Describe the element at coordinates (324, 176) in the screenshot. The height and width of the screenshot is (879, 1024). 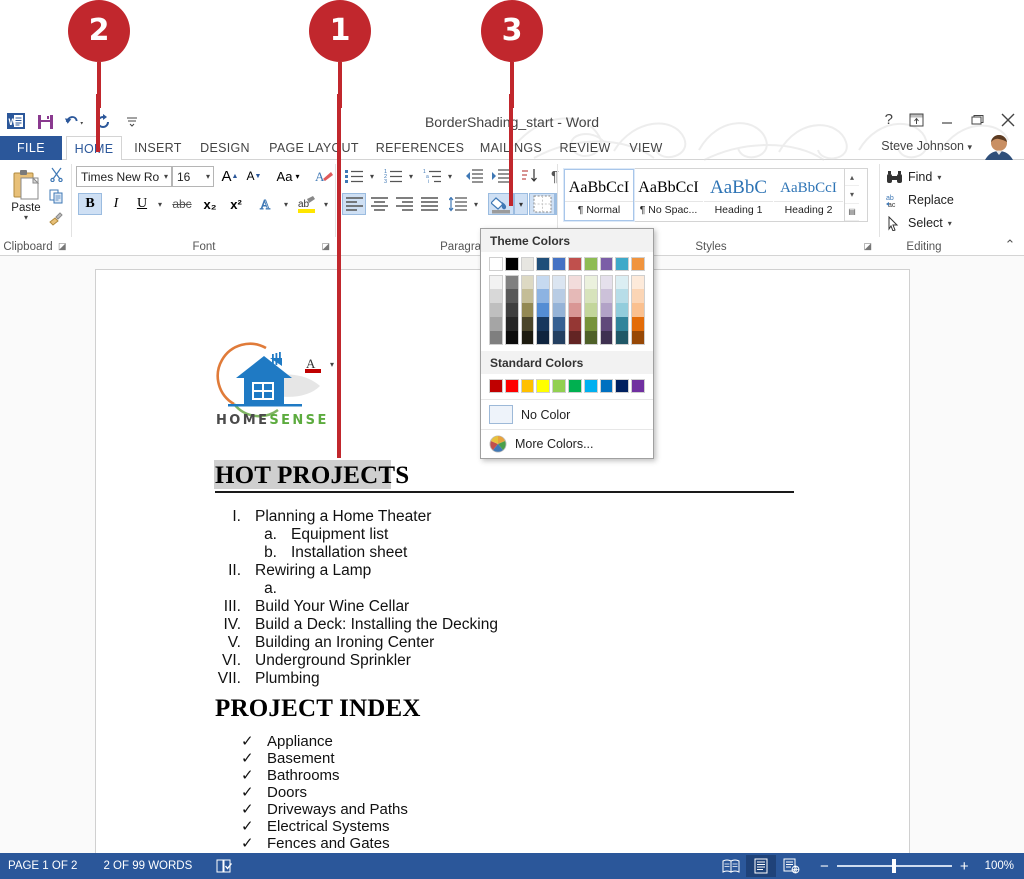
I see `clear-formatting-button: A` at that location.